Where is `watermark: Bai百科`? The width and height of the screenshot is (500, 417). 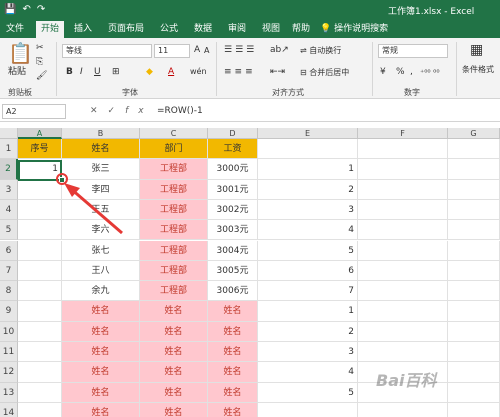
watermark: Bai百科 is located at coordinates (406, 380).